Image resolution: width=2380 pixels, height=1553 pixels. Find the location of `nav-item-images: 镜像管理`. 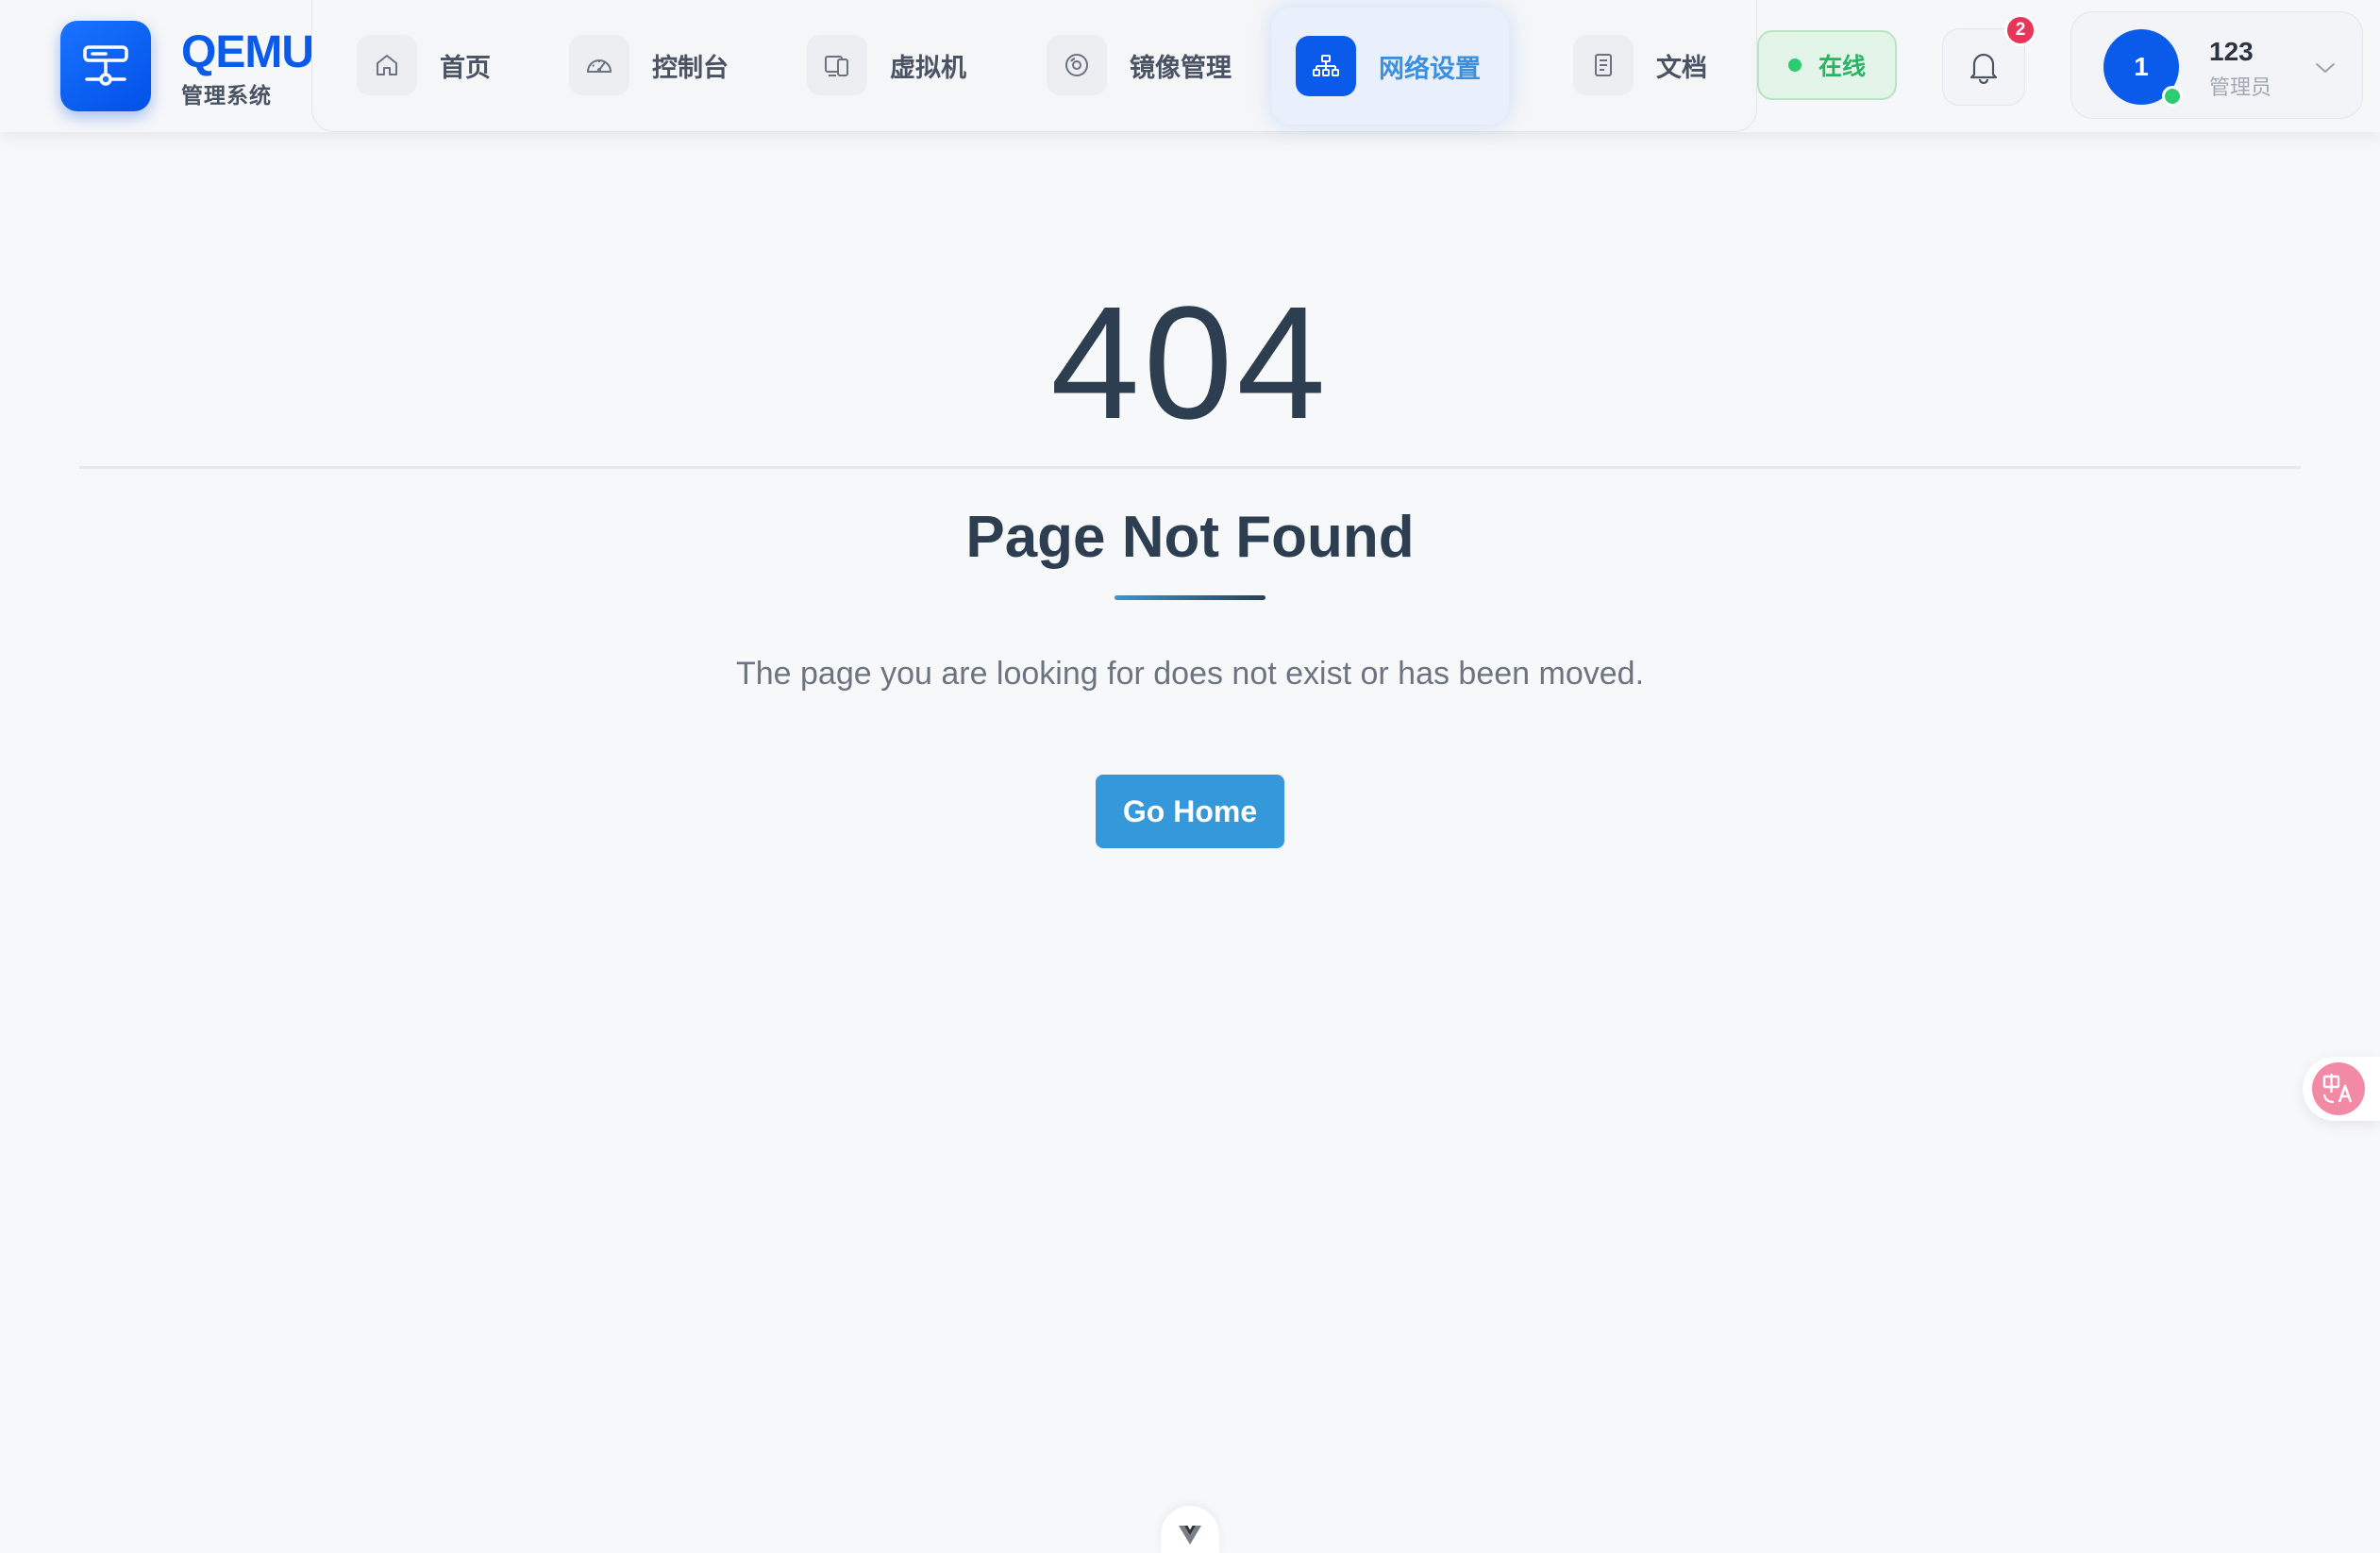

nav-item-images: 镜像管理 is located at coordinates (1139, 65).